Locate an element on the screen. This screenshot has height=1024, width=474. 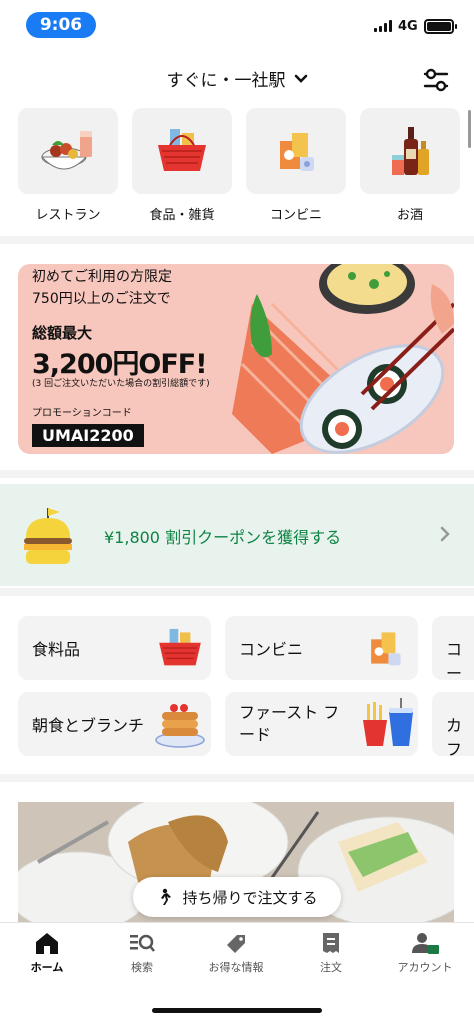
fast-food-icon is located at coordinates (388, 722).